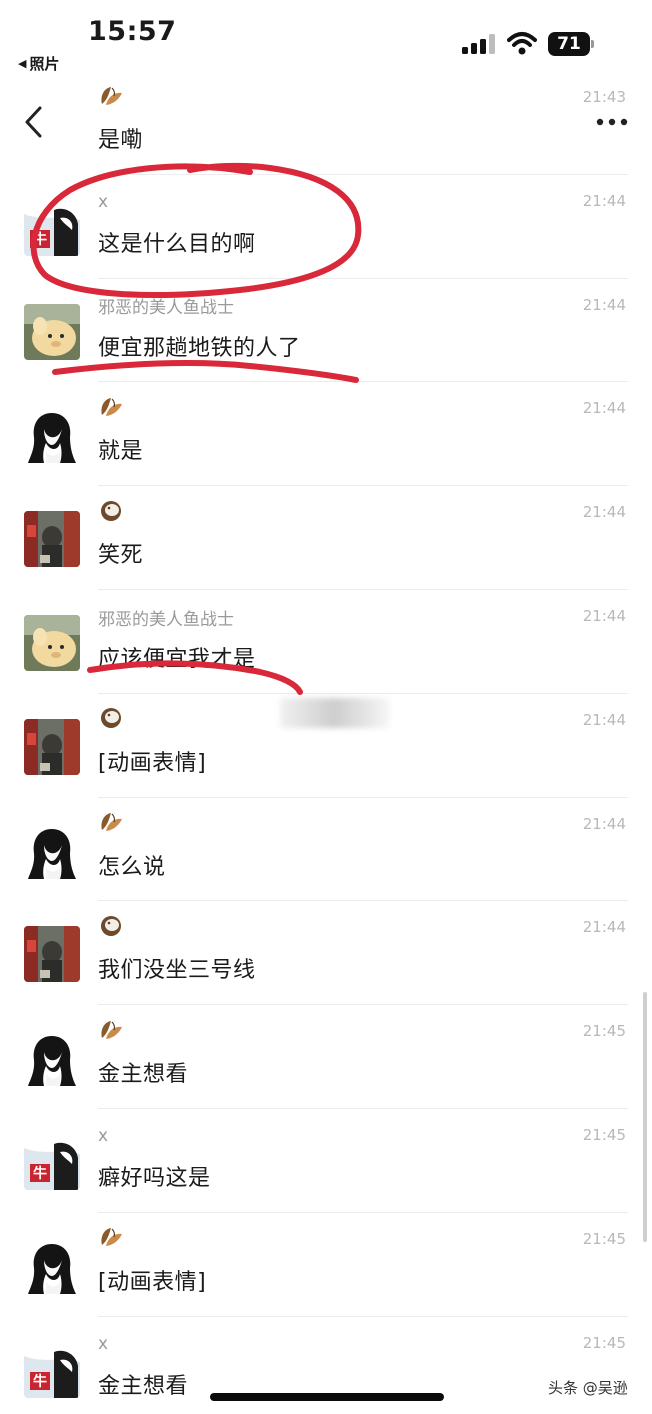 The width and height of the screenshot is (652, 1414). I want to click on message-text: 癖好吗这是, so click(154, 1178).